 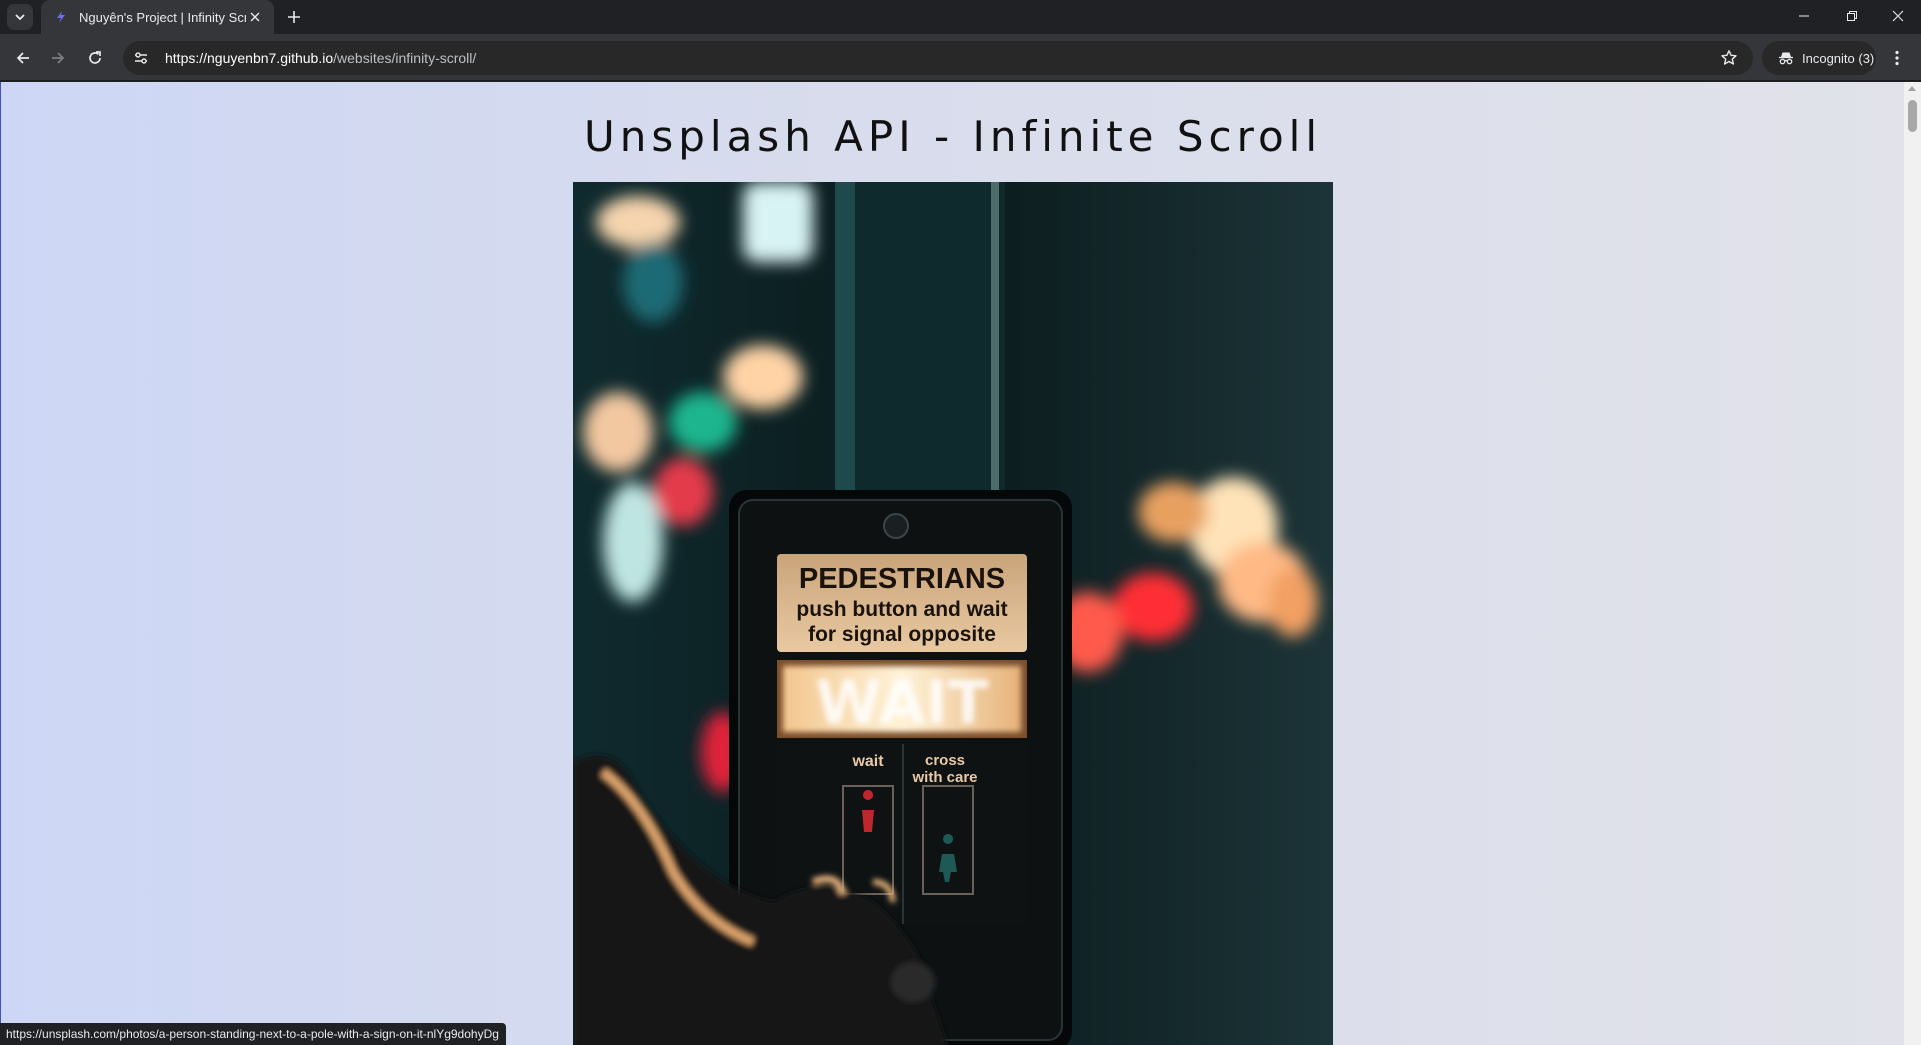 I want to click on new-tab-button, so click(x=294, y=17).